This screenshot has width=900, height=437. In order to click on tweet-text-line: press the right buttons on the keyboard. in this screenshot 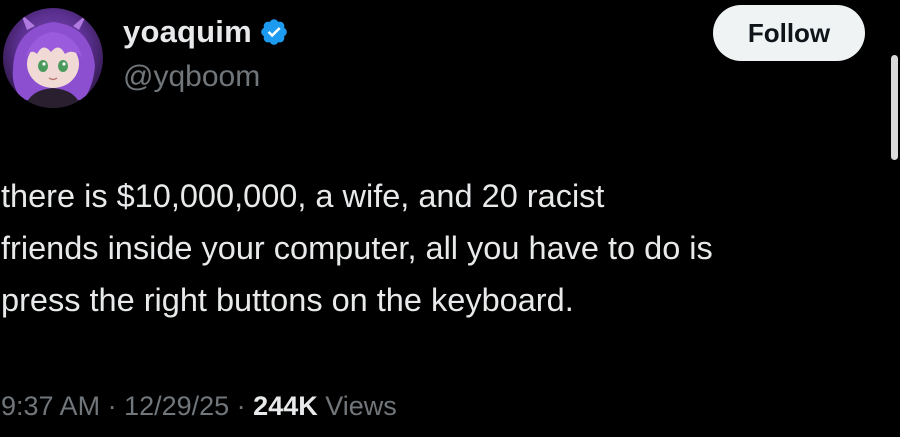, I will do `click(287, 300)`.